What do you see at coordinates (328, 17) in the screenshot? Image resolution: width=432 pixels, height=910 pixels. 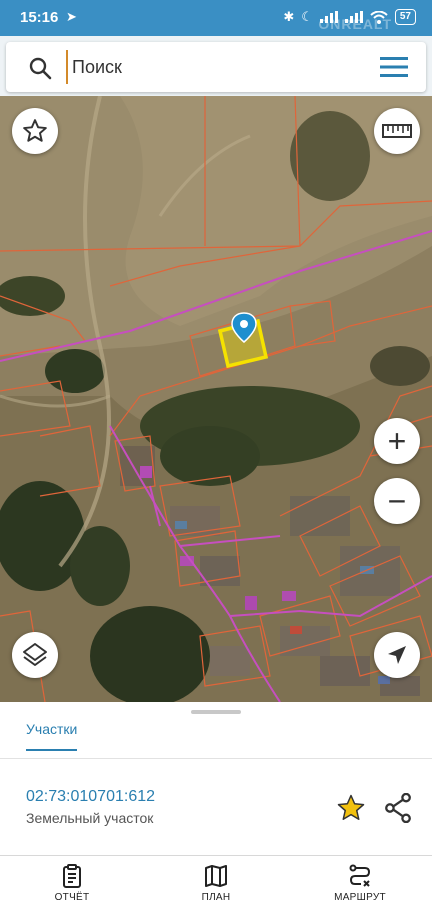 I see `signal-icon` at bounding box center [328, 17].